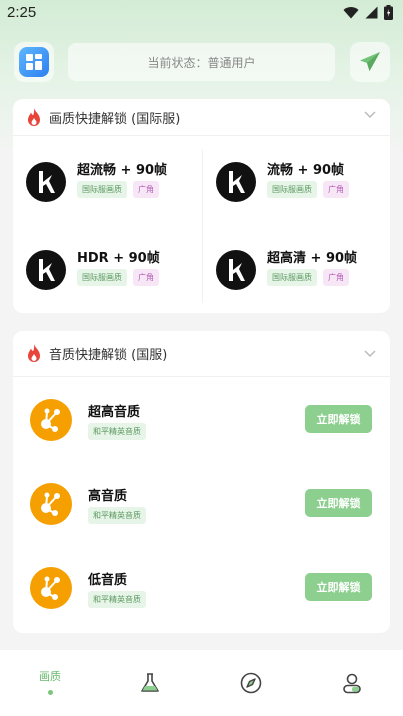  What do you see at coordinates (201, 14) in the screenshot?
I see `status-bar: 2:25` at bounding box center [201, 14].